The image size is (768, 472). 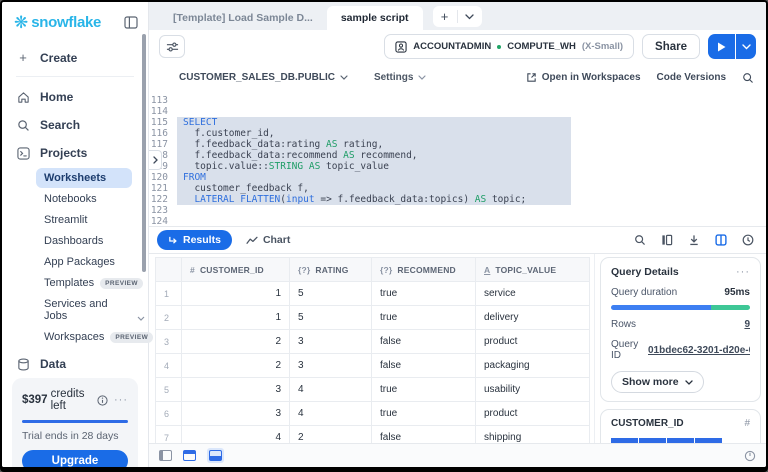 What do you see at coordinates (165, 455) in the screenshot?
I see `layout-editor-only-icon` at bounding box center [165, 455].